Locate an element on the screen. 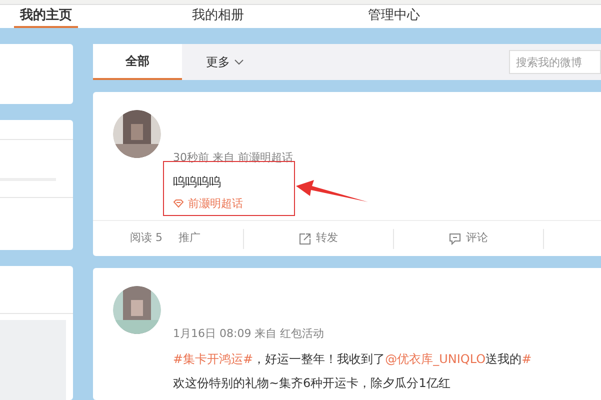 This screenshot has width=601, height=400. nav-tab: 我的相册 is located at coordinates (218, 16).